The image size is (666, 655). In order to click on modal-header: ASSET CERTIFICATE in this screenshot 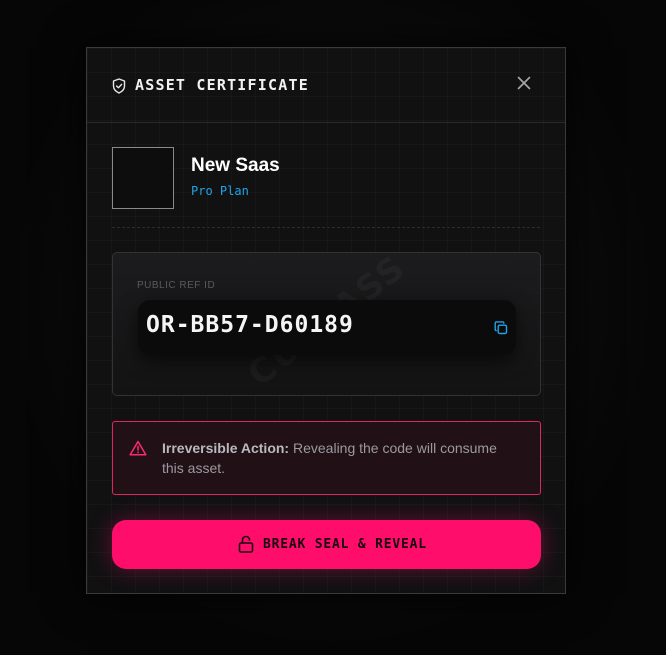, I will do `click(326, 85)`.